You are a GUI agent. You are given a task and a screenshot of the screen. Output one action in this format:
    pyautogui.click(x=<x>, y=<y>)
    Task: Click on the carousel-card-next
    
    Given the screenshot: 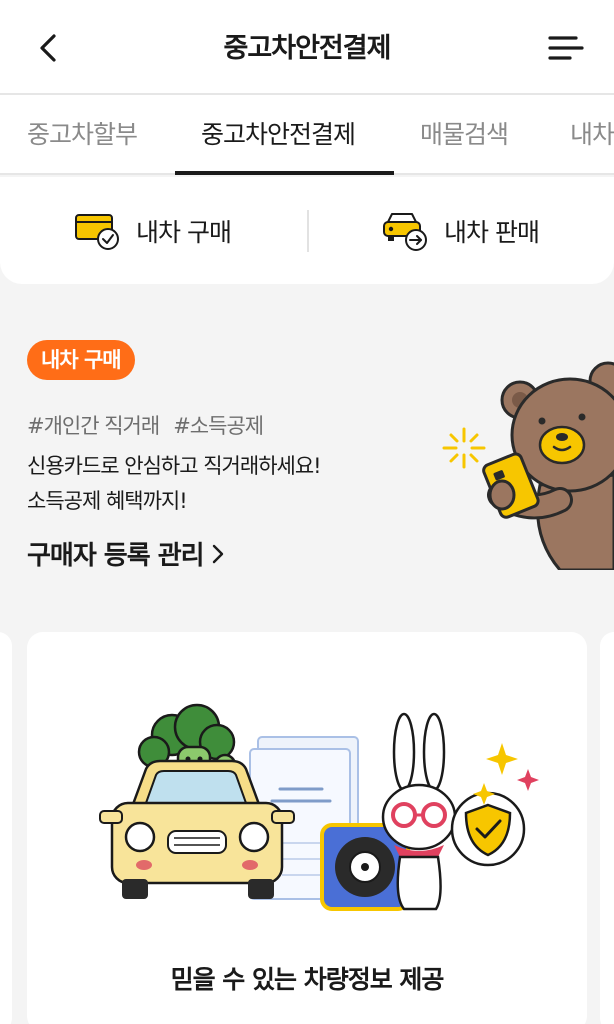 What is the action you would take?
    pyautogui.click(x=607, y=828)
    